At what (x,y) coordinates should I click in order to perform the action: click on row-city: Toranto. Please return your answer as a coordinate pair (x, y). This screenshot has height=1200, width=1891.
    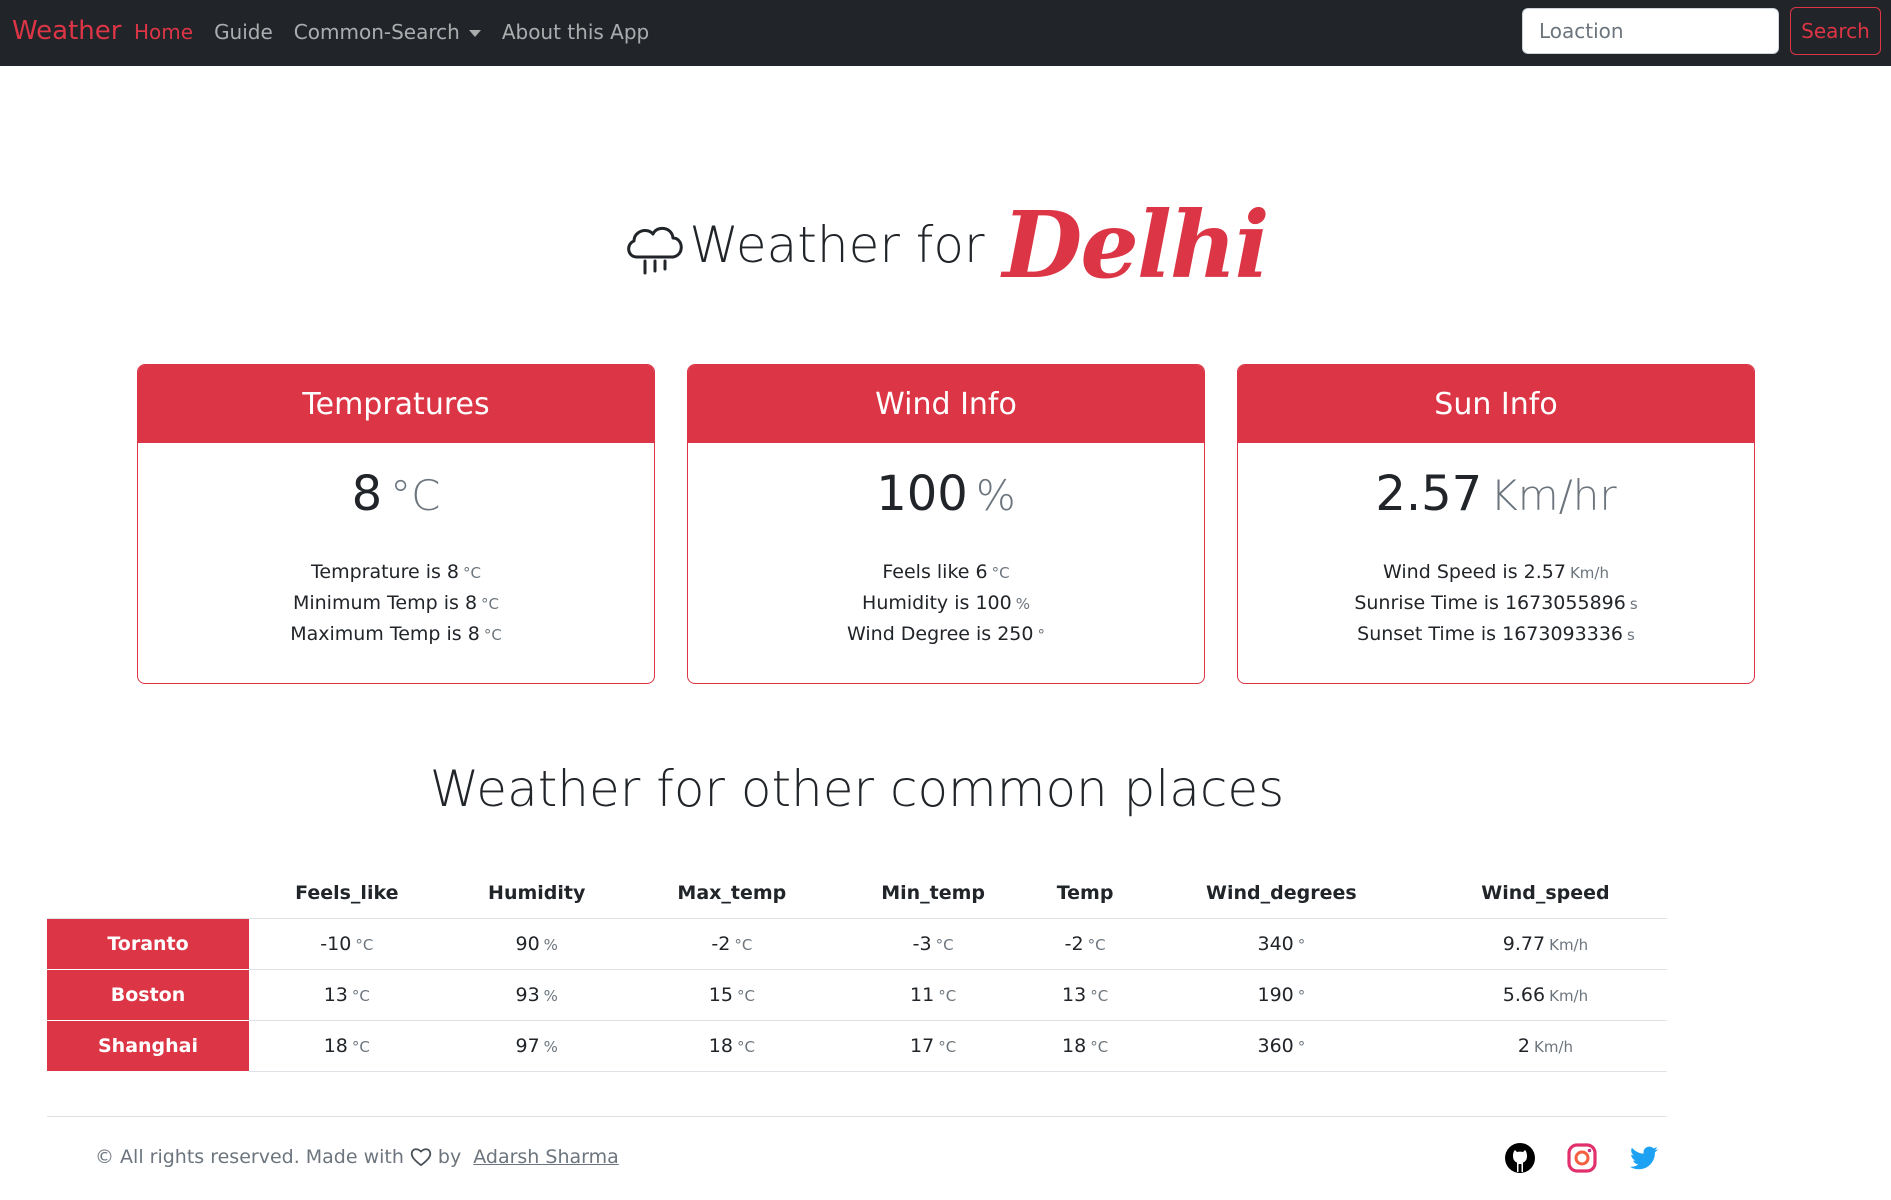
    Looking at the image, I should click on (148, 944).